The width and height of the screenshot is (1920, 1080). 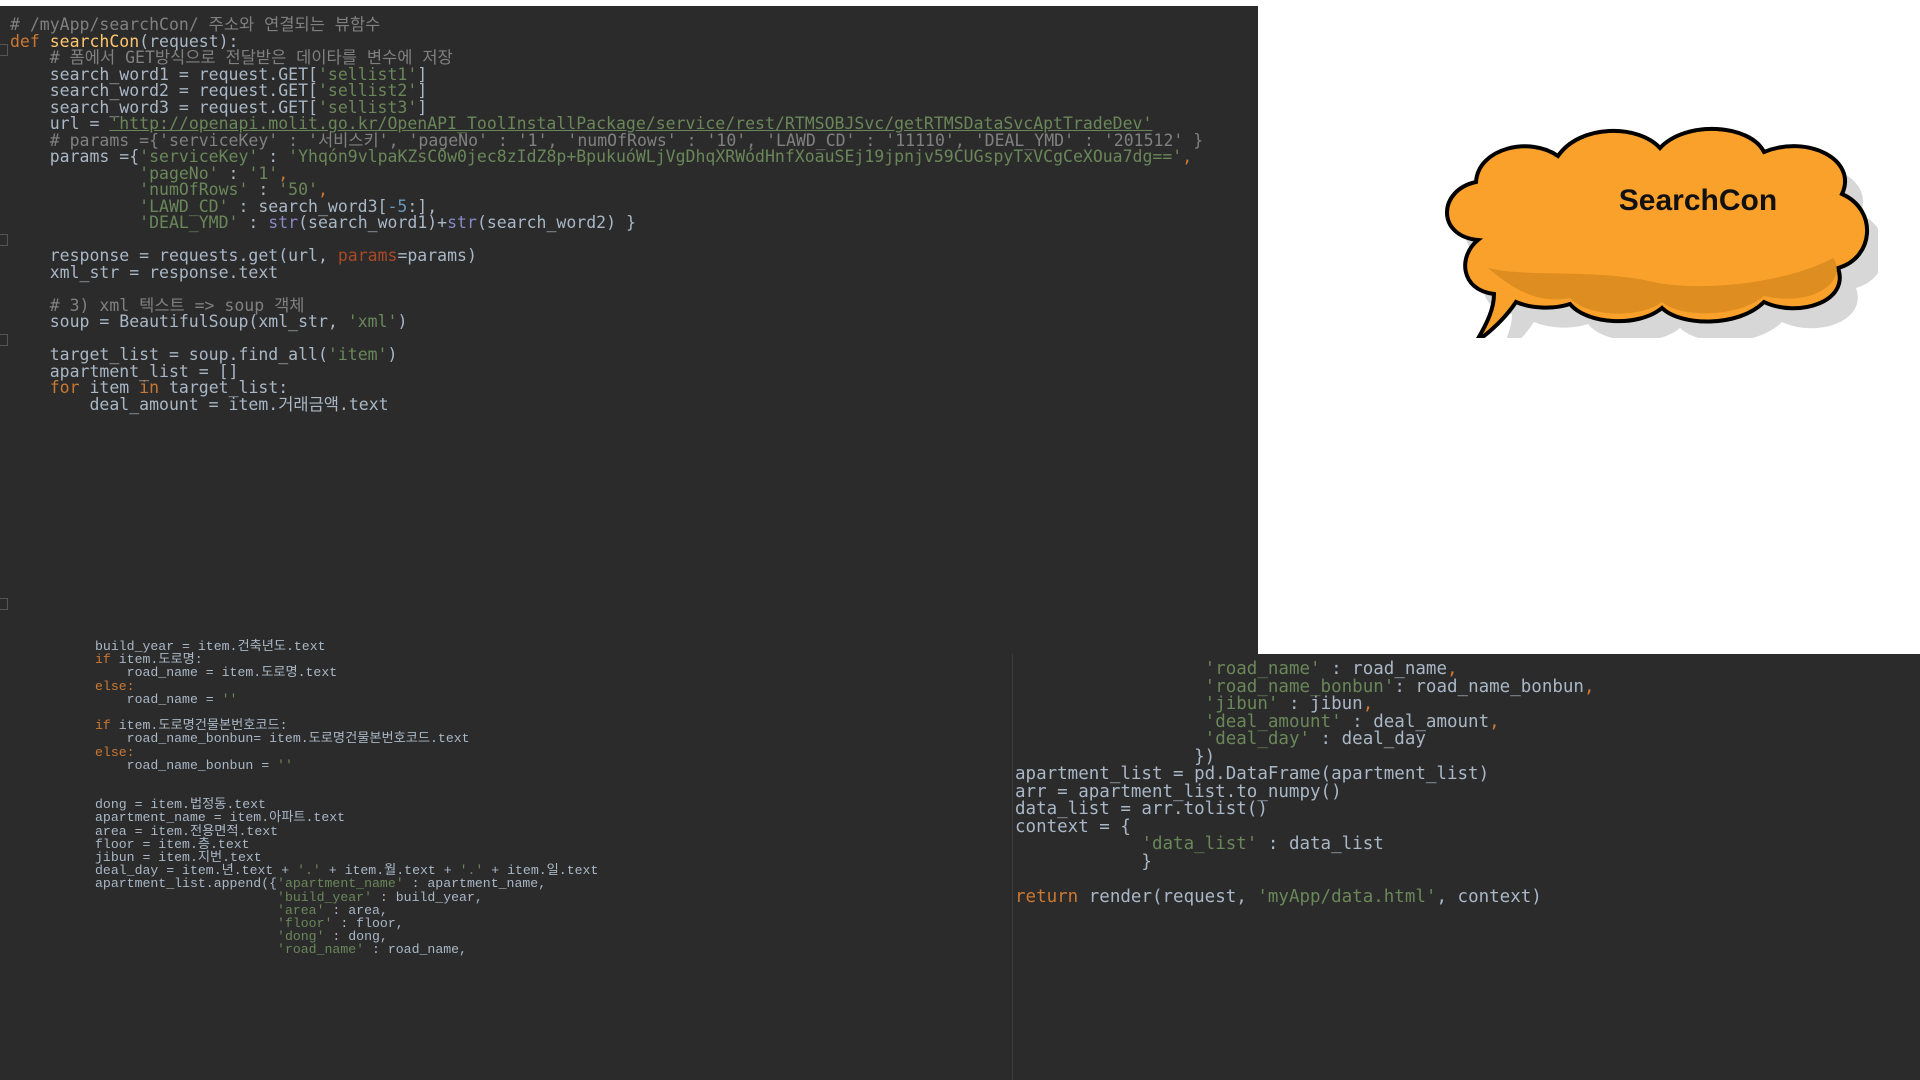 What do you see at coordinates (553, 738) in the screenshot?
I see `code-line: road_name_bonbun= item.도로명건물본번호코드.text` at bounding box center [553, 738].